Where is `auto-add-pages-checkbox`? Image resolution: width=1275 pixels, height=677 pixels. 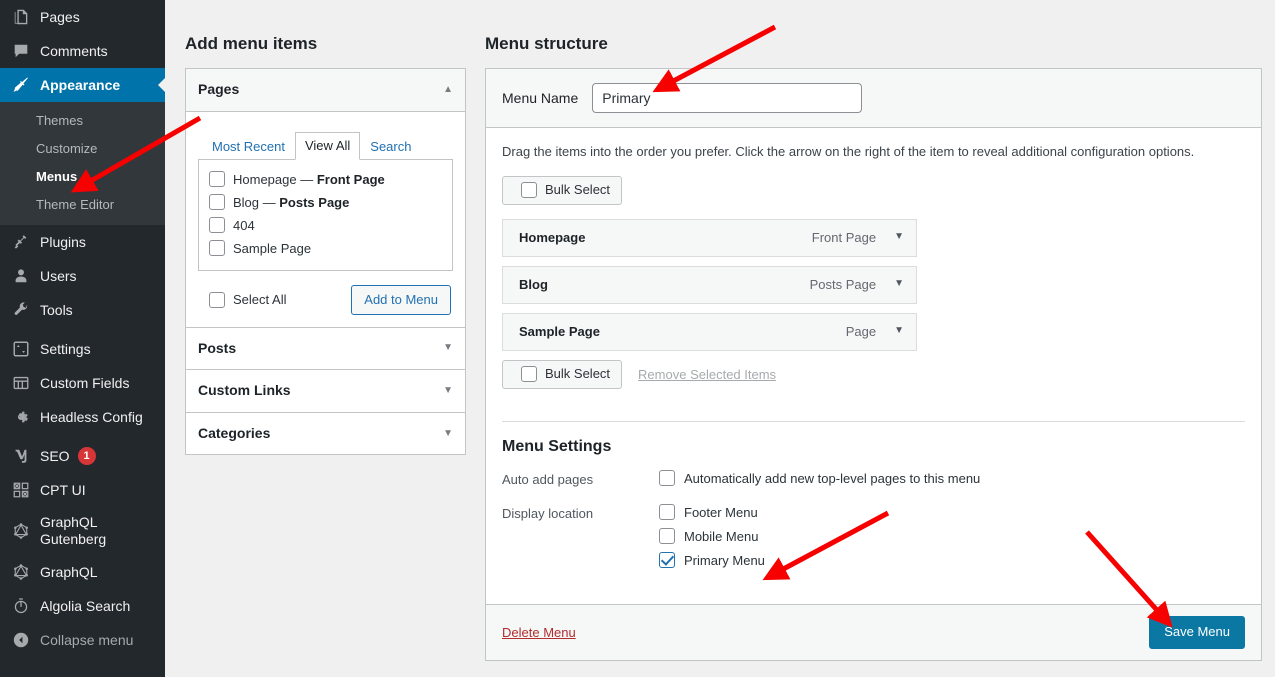 auto-add-pages-checkbox is located at coordinates (667, 478).